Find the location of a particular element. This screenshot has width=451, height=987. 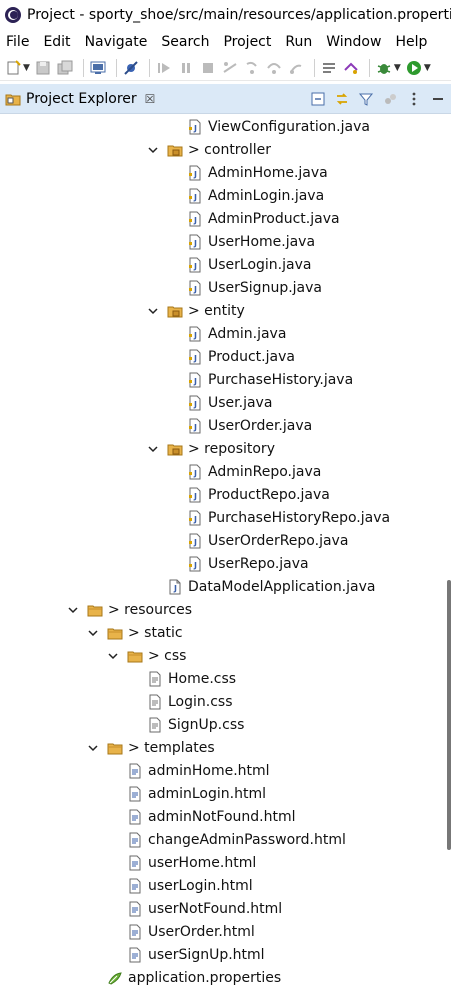

tree-item: userHome.html is located at coordinates (191, 862).